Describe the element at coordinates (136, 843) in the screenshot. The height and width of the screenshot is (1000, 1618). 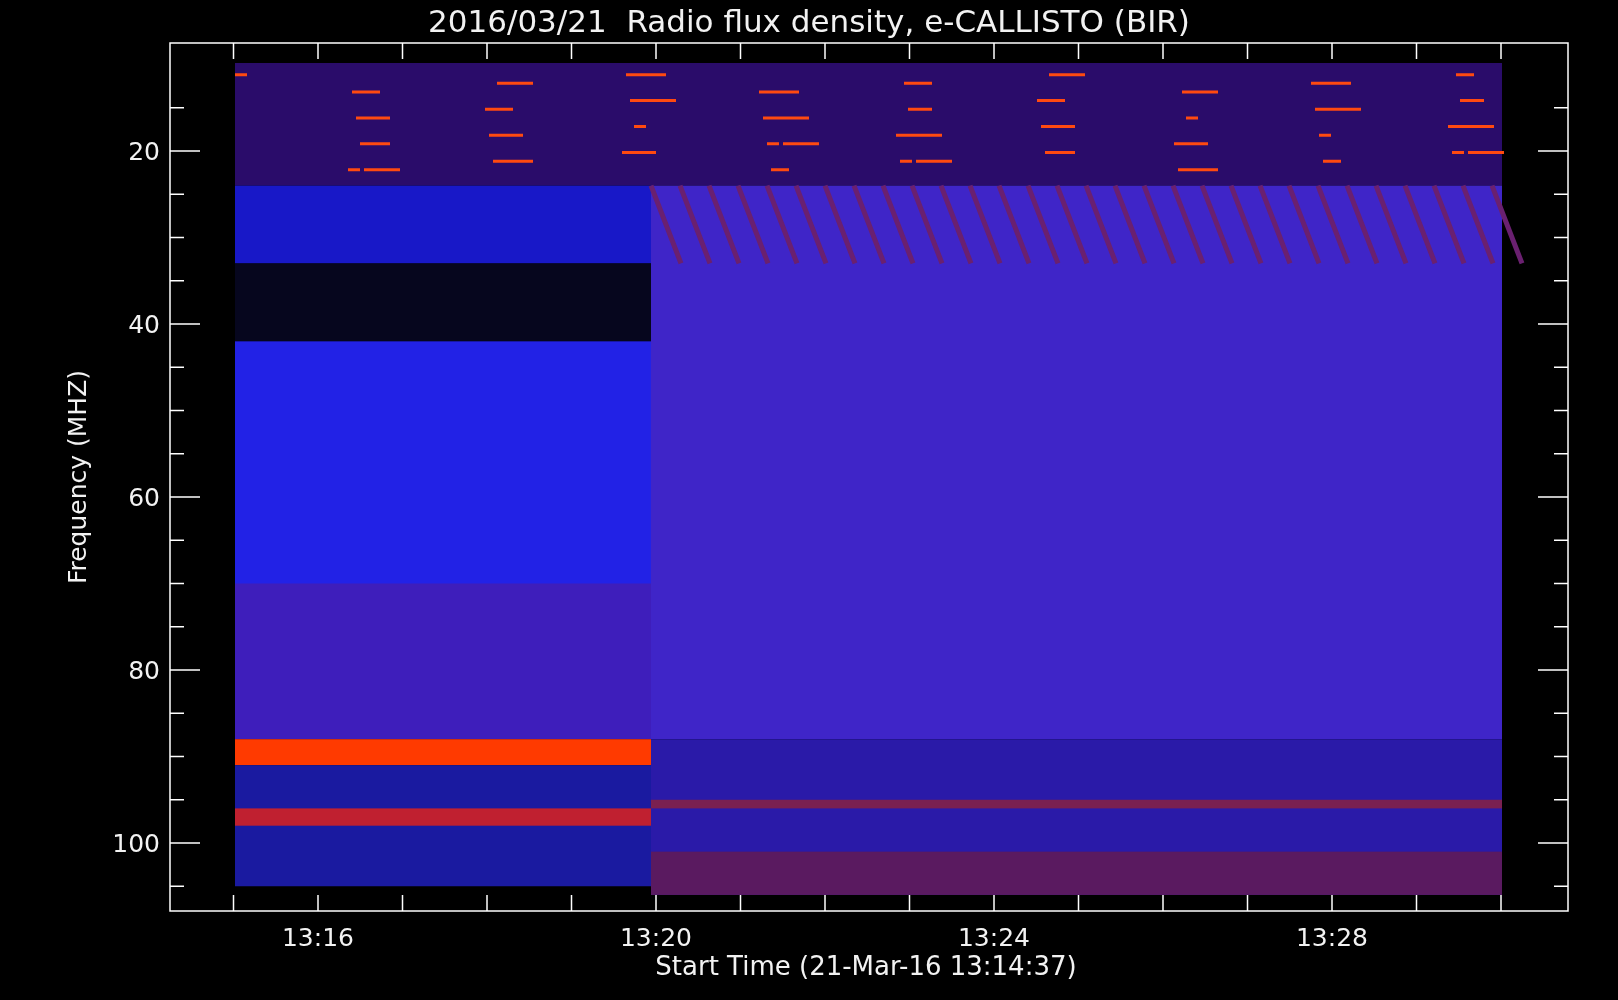
I see `y-tick-label: 100` at that location.